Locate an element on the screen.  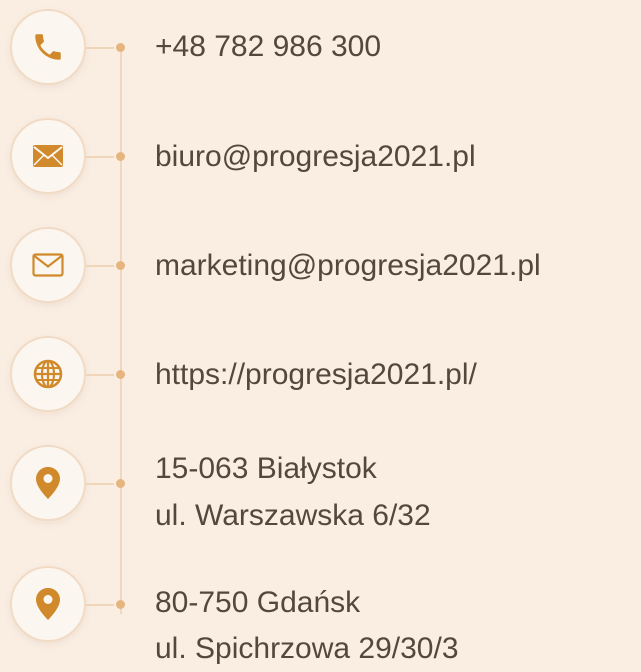
envelope-filled-icon is located at coordinates (48, 156).